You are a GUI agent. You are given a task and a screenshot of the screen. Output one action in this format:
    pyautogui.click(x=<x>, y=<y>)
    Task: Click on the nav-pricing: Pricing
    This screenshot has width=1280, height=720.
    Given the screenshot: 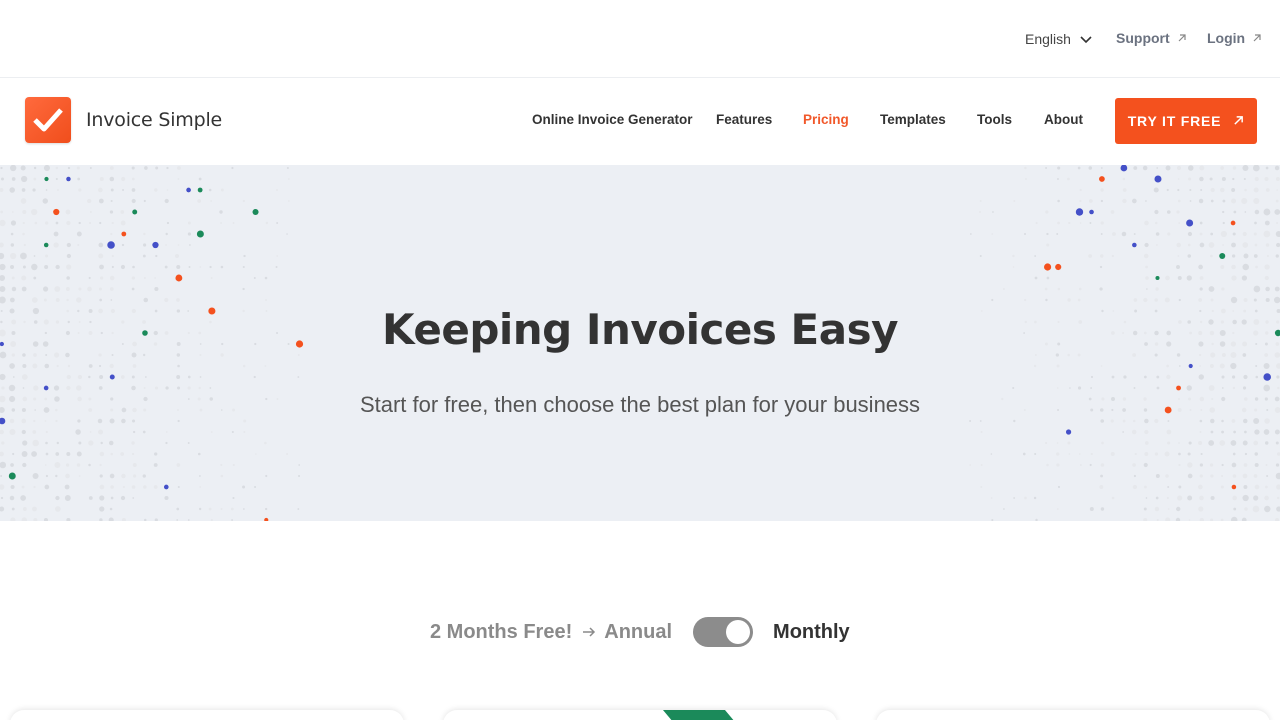 What is the action you would take?
    pyautogui.click(x=826, y=119)
    